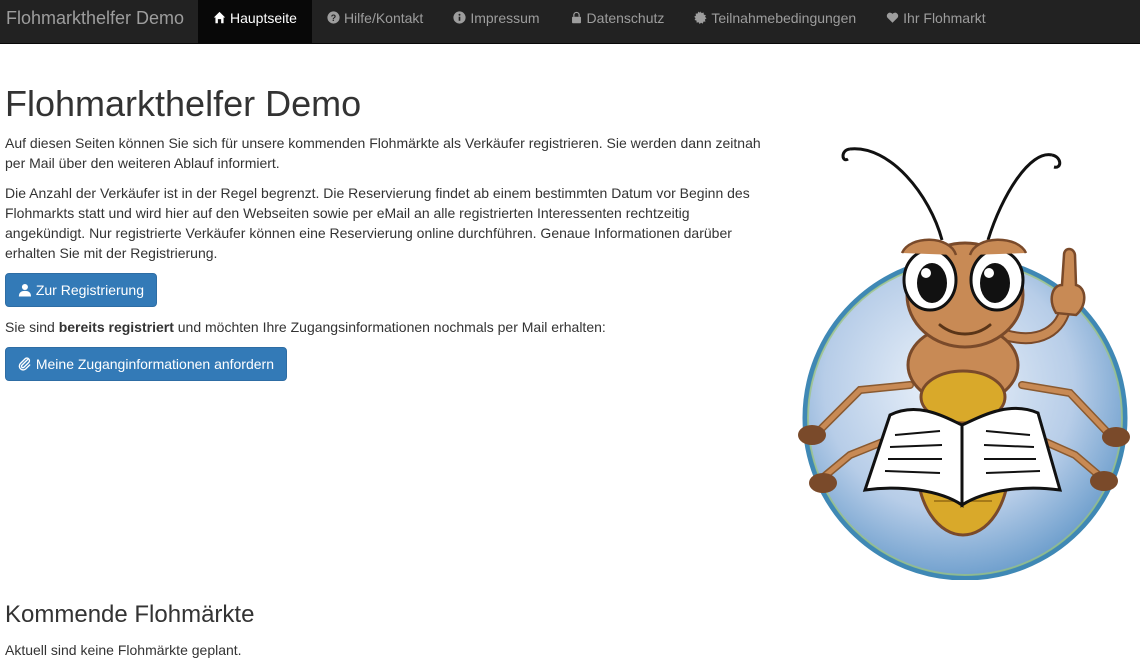  Describe the element at coordinates (625, 18) in the screenshot. I see `nav-label: Datenschutz` at that location.